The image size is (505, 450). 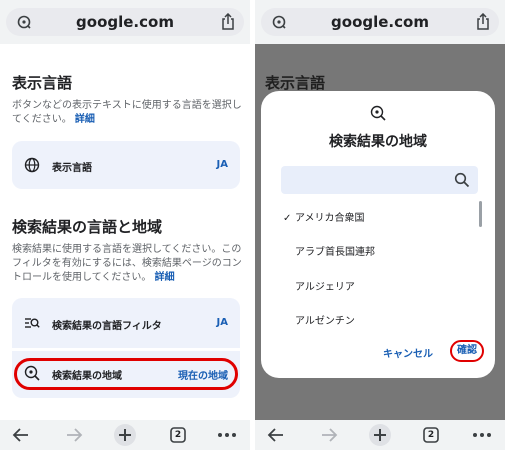 What do you see at coordinates (330, 218) in the screenshot?
I see `region-option-label: アメリカ合衆国` at bounding box center [330, 218].